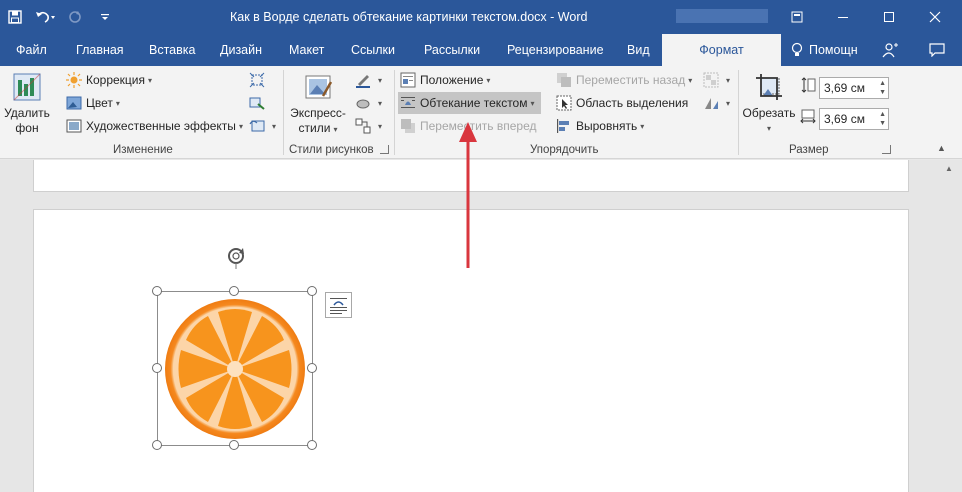 The width and height of the screenshot is (962, 492). Describe the element at coordinates (408, 80) in the screenshot. I see `position-icon` at that location.